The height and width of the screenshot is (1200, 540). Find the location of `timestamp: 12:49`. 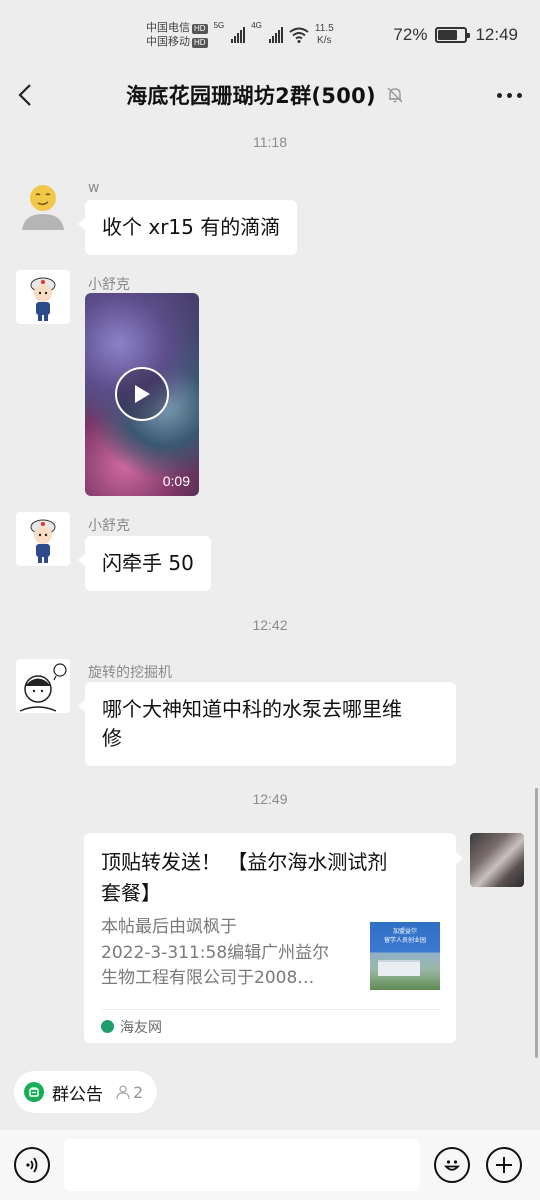

timestamp: 12:49 is located at coordinates (270, 799).